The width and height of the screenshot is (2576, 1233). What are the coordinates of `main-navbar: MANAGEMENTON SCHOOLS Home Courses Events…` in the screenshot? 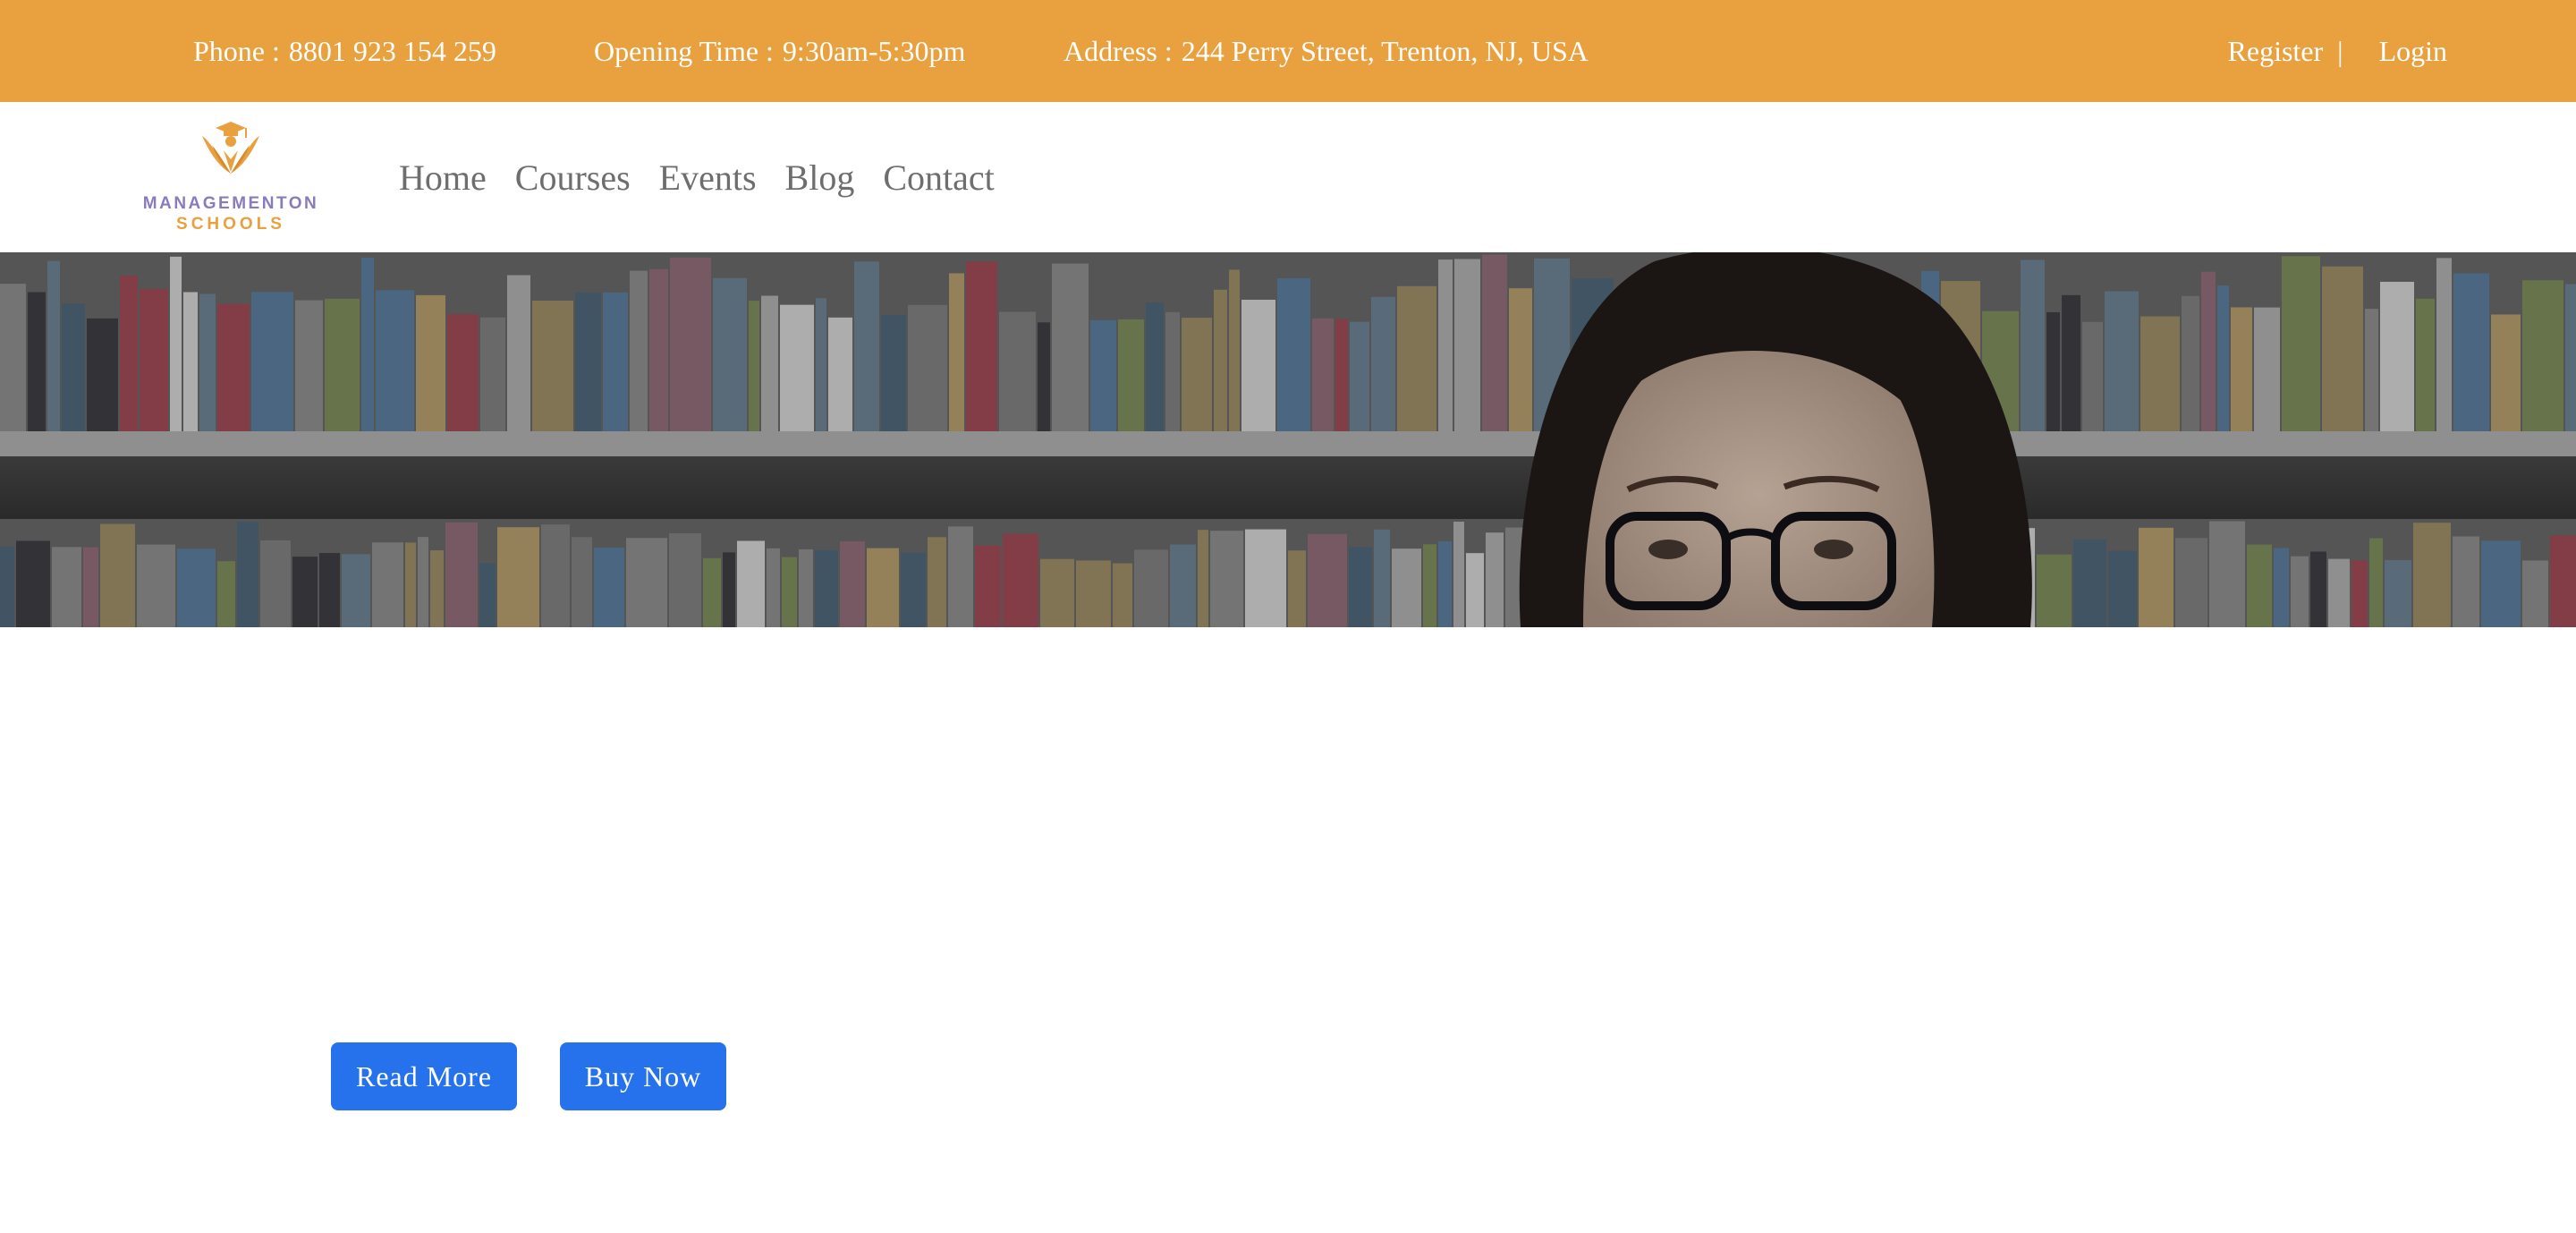 It's located at (1288, 177).